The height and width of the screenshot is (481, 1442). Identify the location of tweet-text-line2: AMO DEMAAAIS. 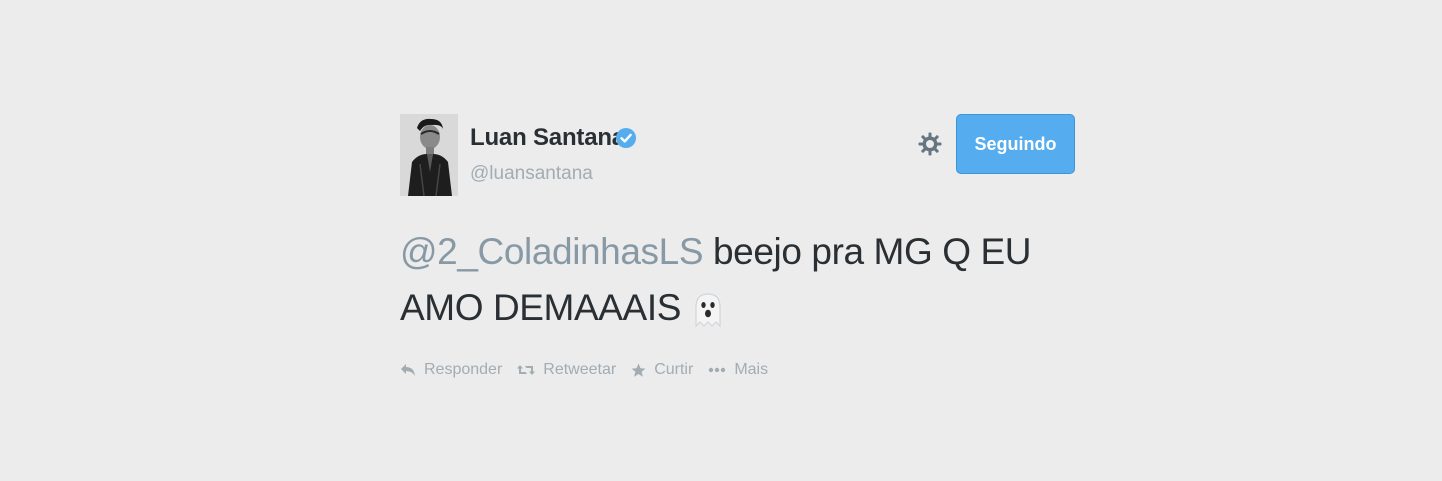
(540, 307).